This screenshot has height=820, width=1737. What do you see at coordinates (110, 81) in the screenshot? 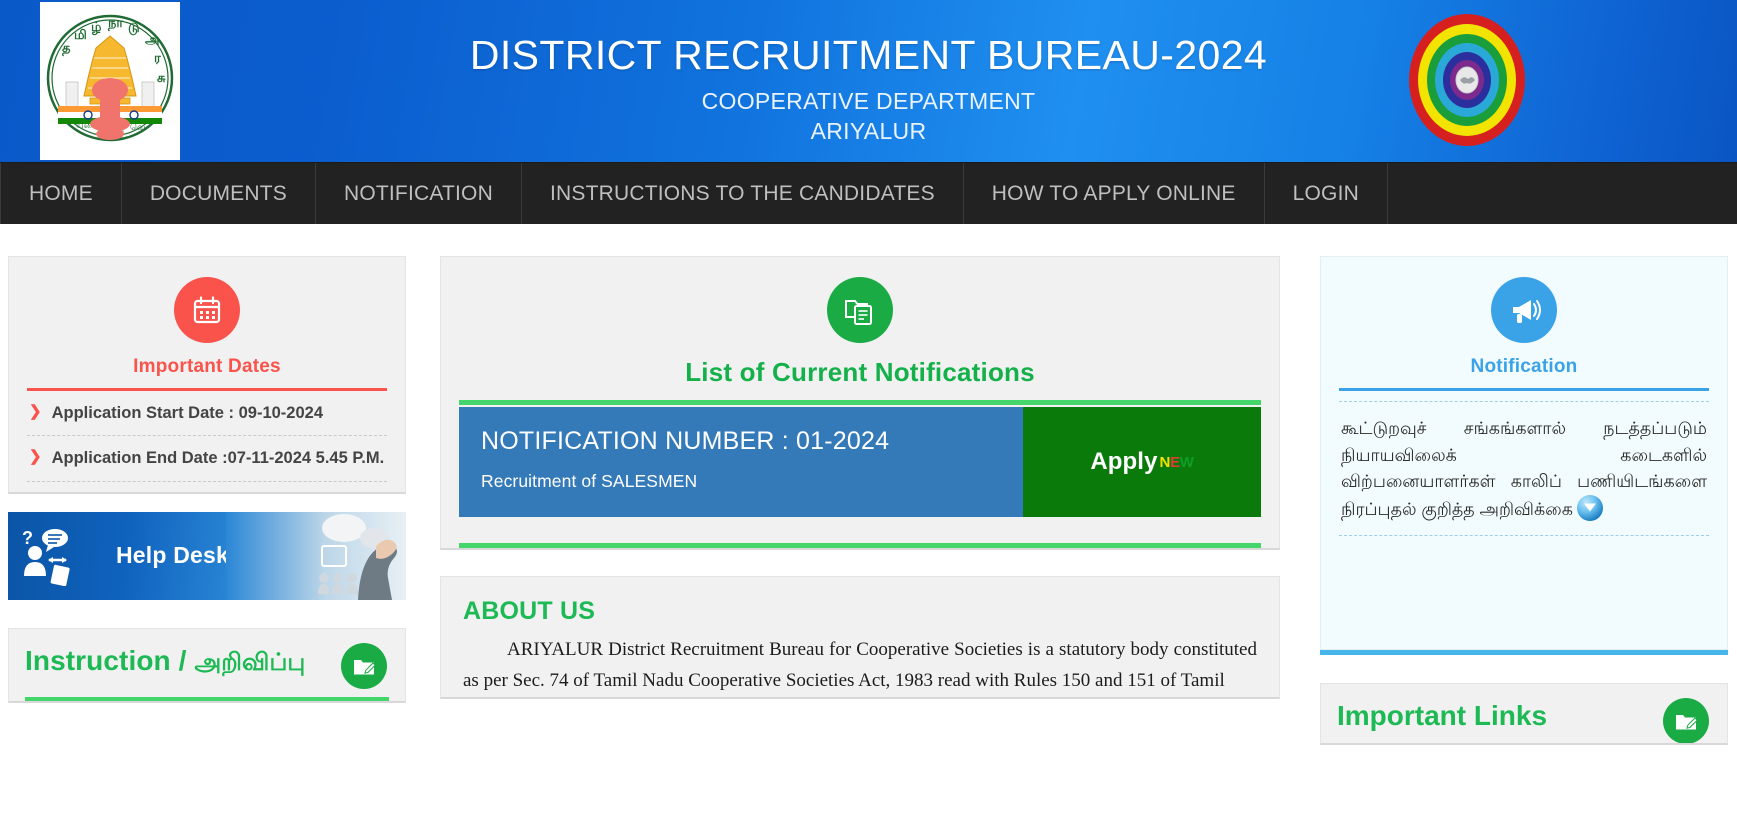
I see `tamil-nadu-government-emblem: தமிழ் நாடுஅ ரசு வாய்மையேவெல்` at bounding box center [110, 81].